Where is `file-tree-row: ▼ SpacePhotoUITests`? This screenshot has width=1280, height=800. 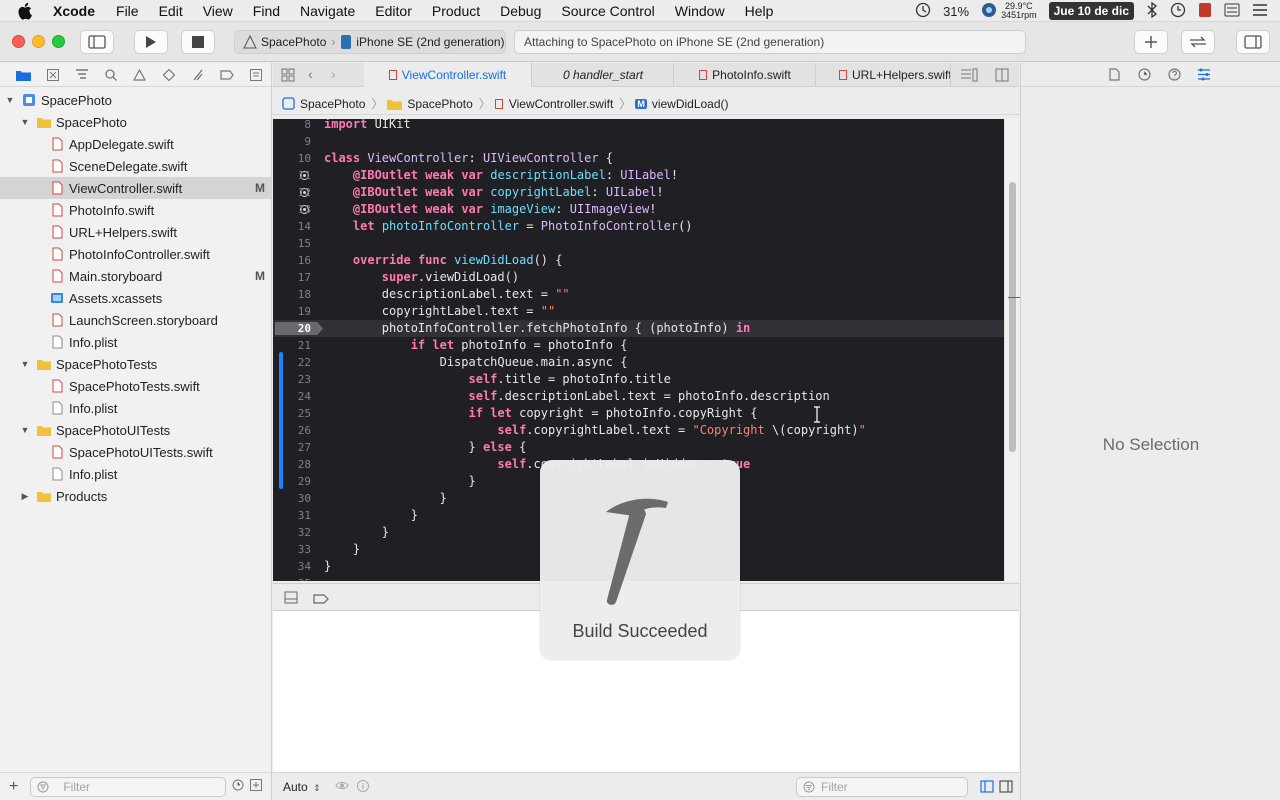 file-tree-row: ▼ SpacePhotoUITests is located at coordinates (135, 430).